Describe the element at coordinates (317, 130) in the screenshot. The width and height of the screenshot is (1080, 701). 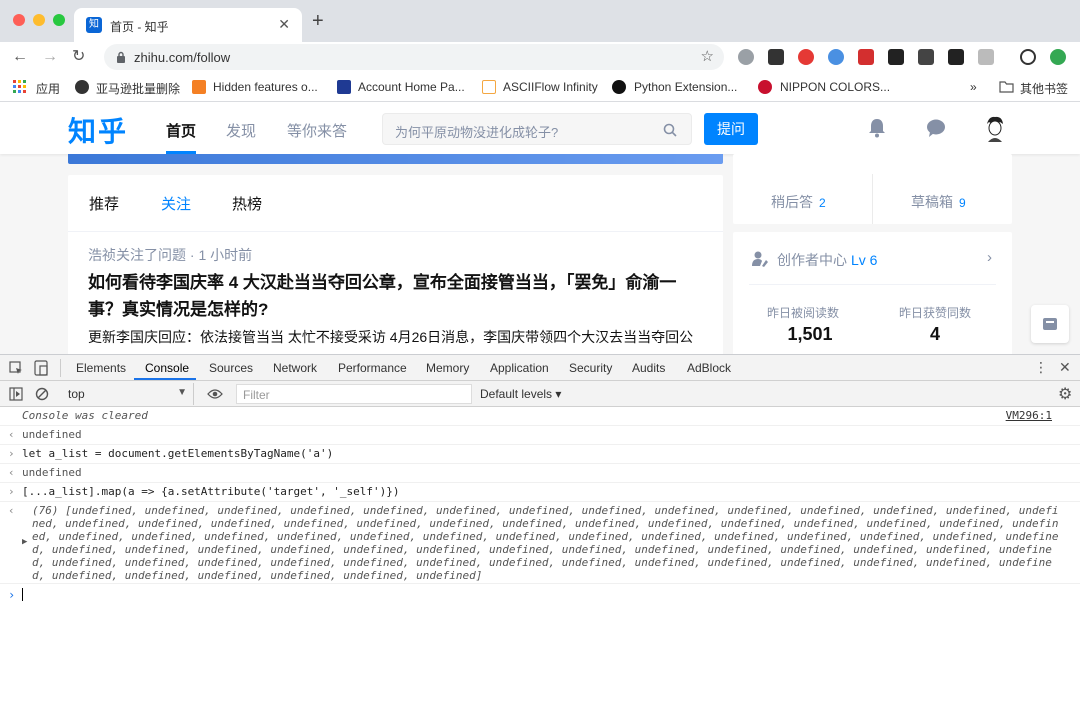
I see `nav-waiting: 等你来答` at that location.